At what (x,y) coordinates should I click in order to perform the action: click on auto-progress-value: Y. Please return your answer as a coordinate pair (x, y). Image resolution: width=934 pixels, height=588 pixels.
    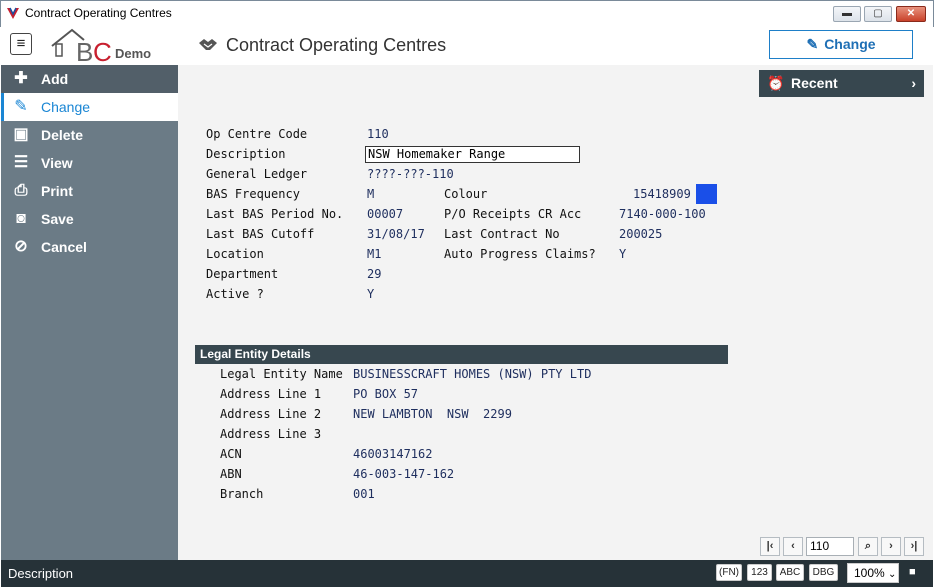
    Looking at the image, I should click on (623, 254).